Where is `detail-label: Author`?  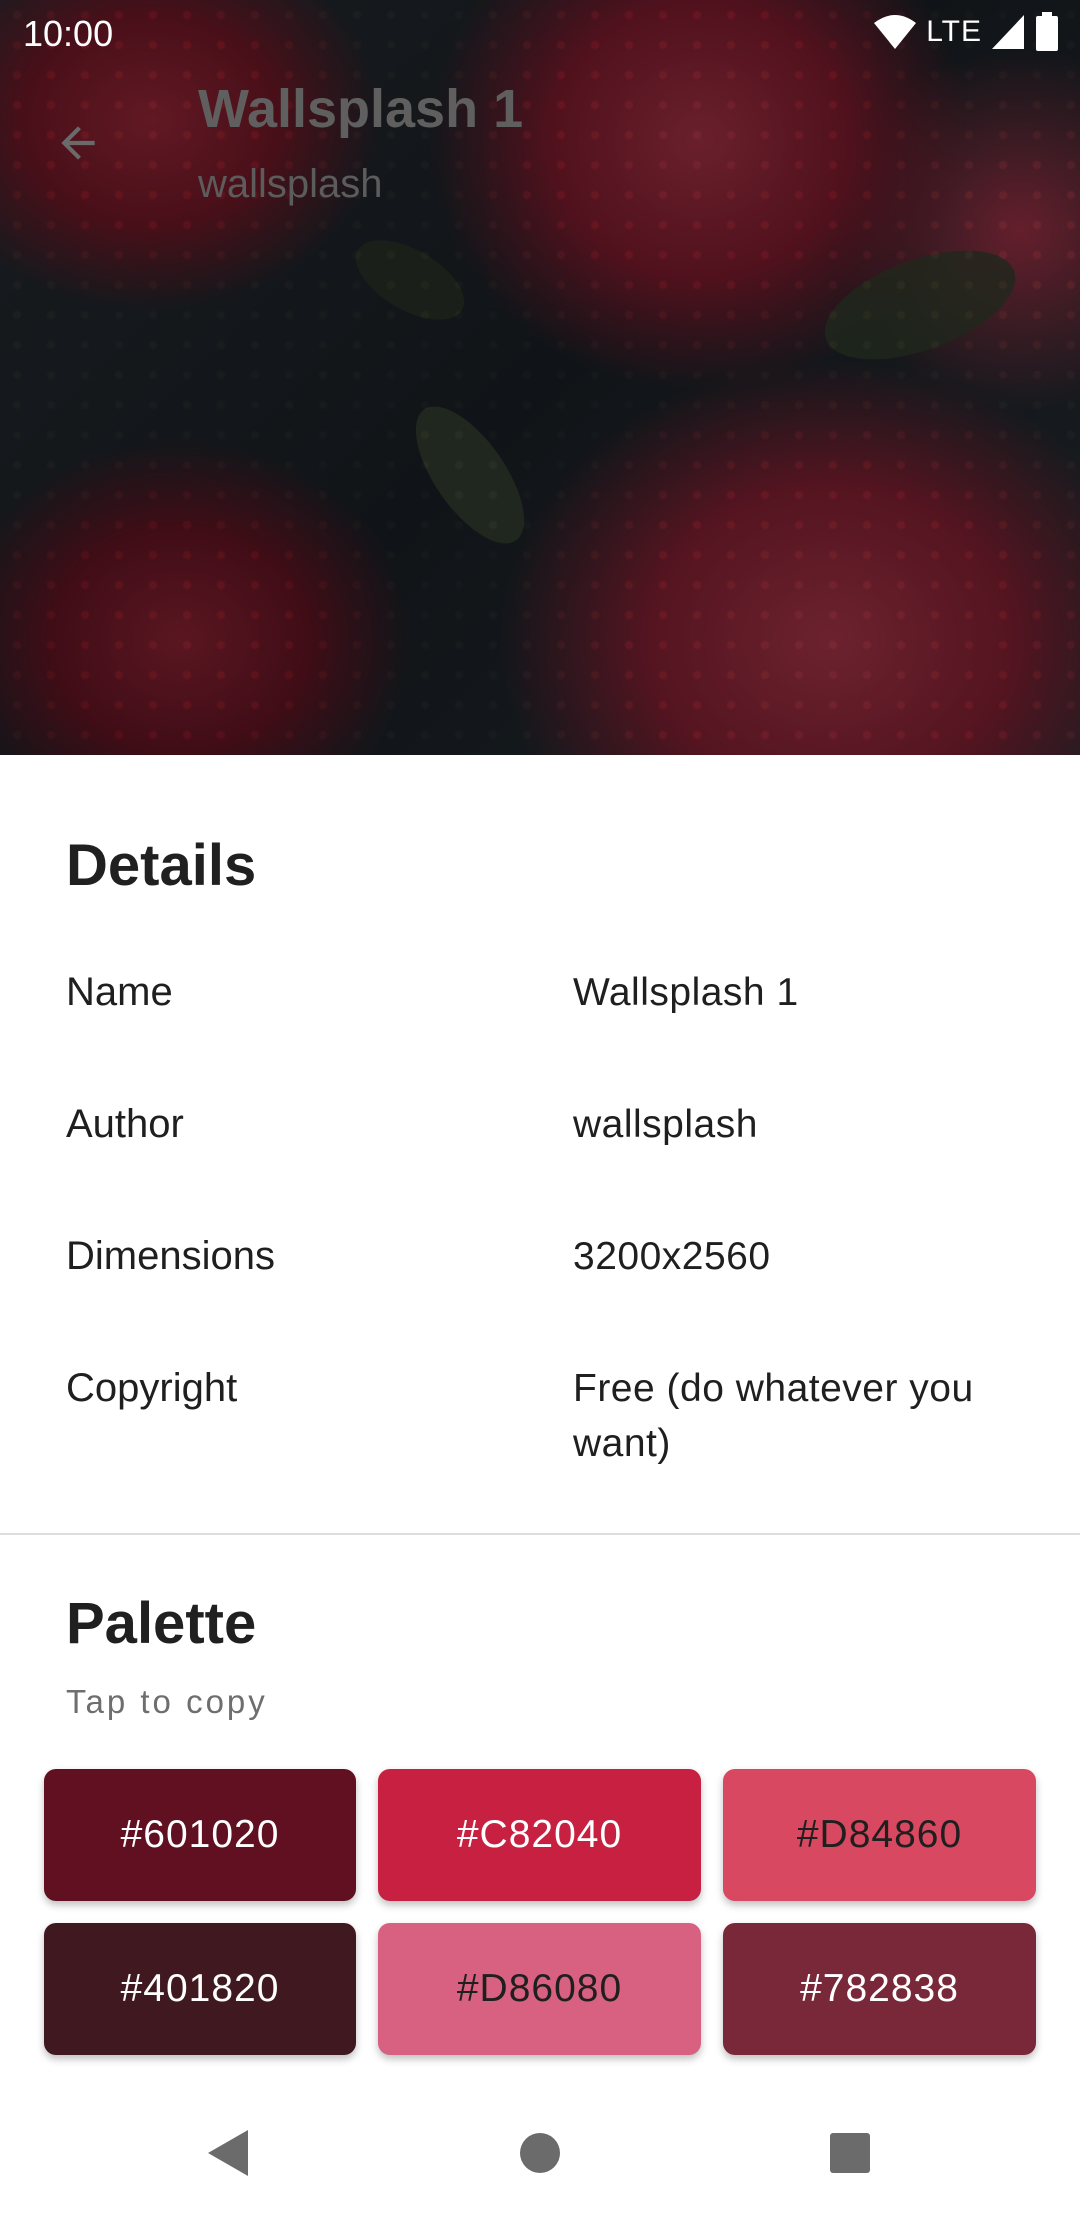 detail-label: Author is located at coordinates (125, 1124).